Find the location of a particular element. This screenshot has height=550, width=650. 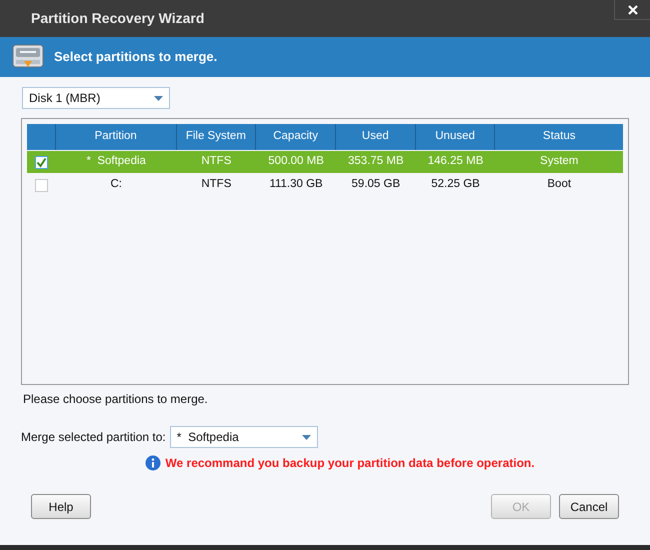

merge-target-dropdown: * Softpedia is located at coordinates (244, 437).